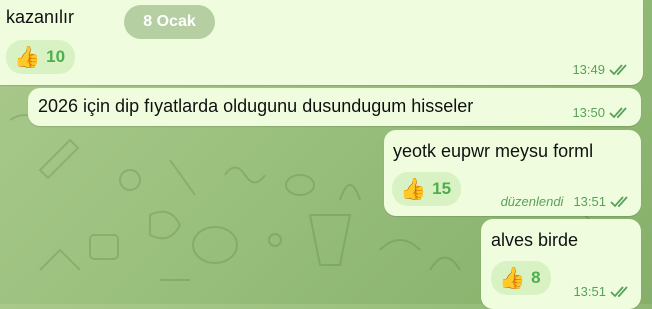 The width and height of the screenshot is (652, 309). What do you see at coordinates (169, 22) in the screenshot?
I see `date-separator: 8 Ocak` at bounding box center [169, 22].